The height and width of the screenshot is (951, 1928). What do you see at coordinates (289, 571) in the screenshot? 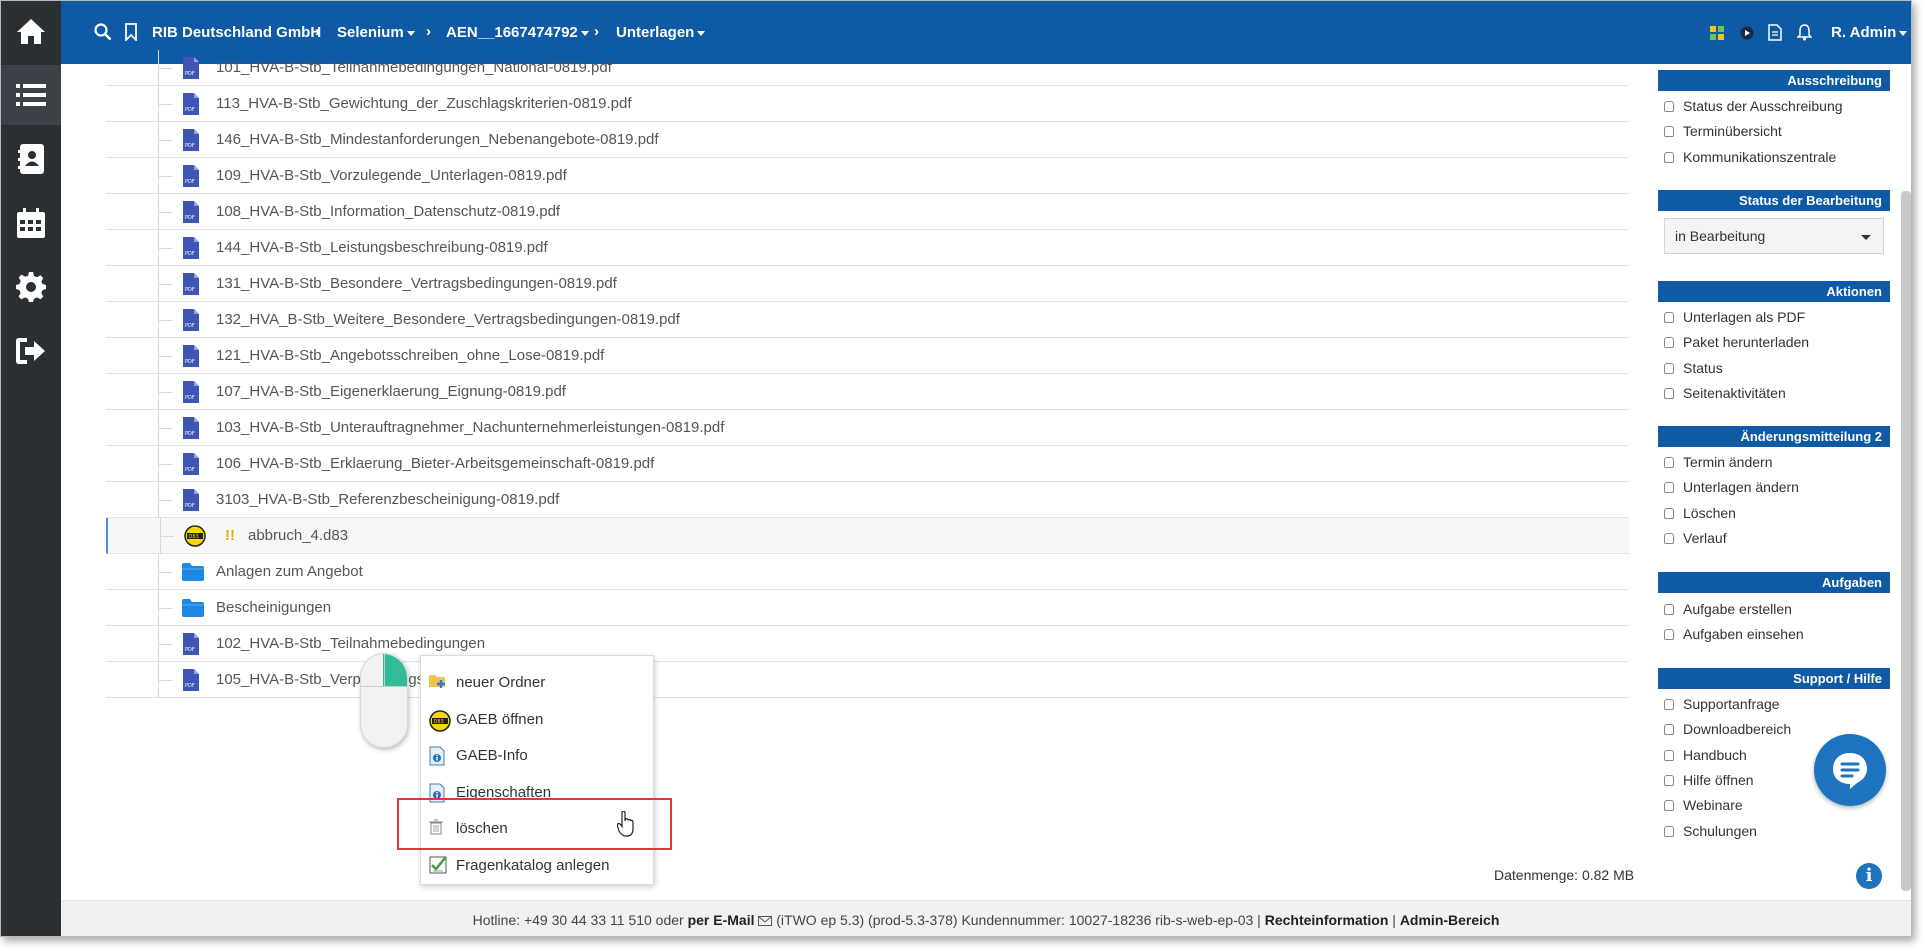
I see `file-name: Anlagen zum Angebot` at bounding box center [289, 571].